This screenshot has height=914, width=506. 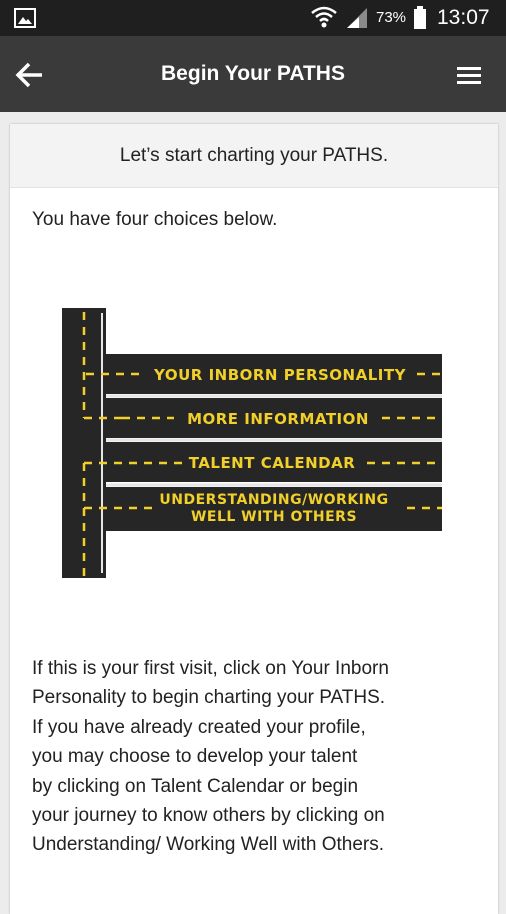 What do you see at coordinates (357, 18) in the screenshot?
I see `signal-icon` at bounding box center [357, 18].